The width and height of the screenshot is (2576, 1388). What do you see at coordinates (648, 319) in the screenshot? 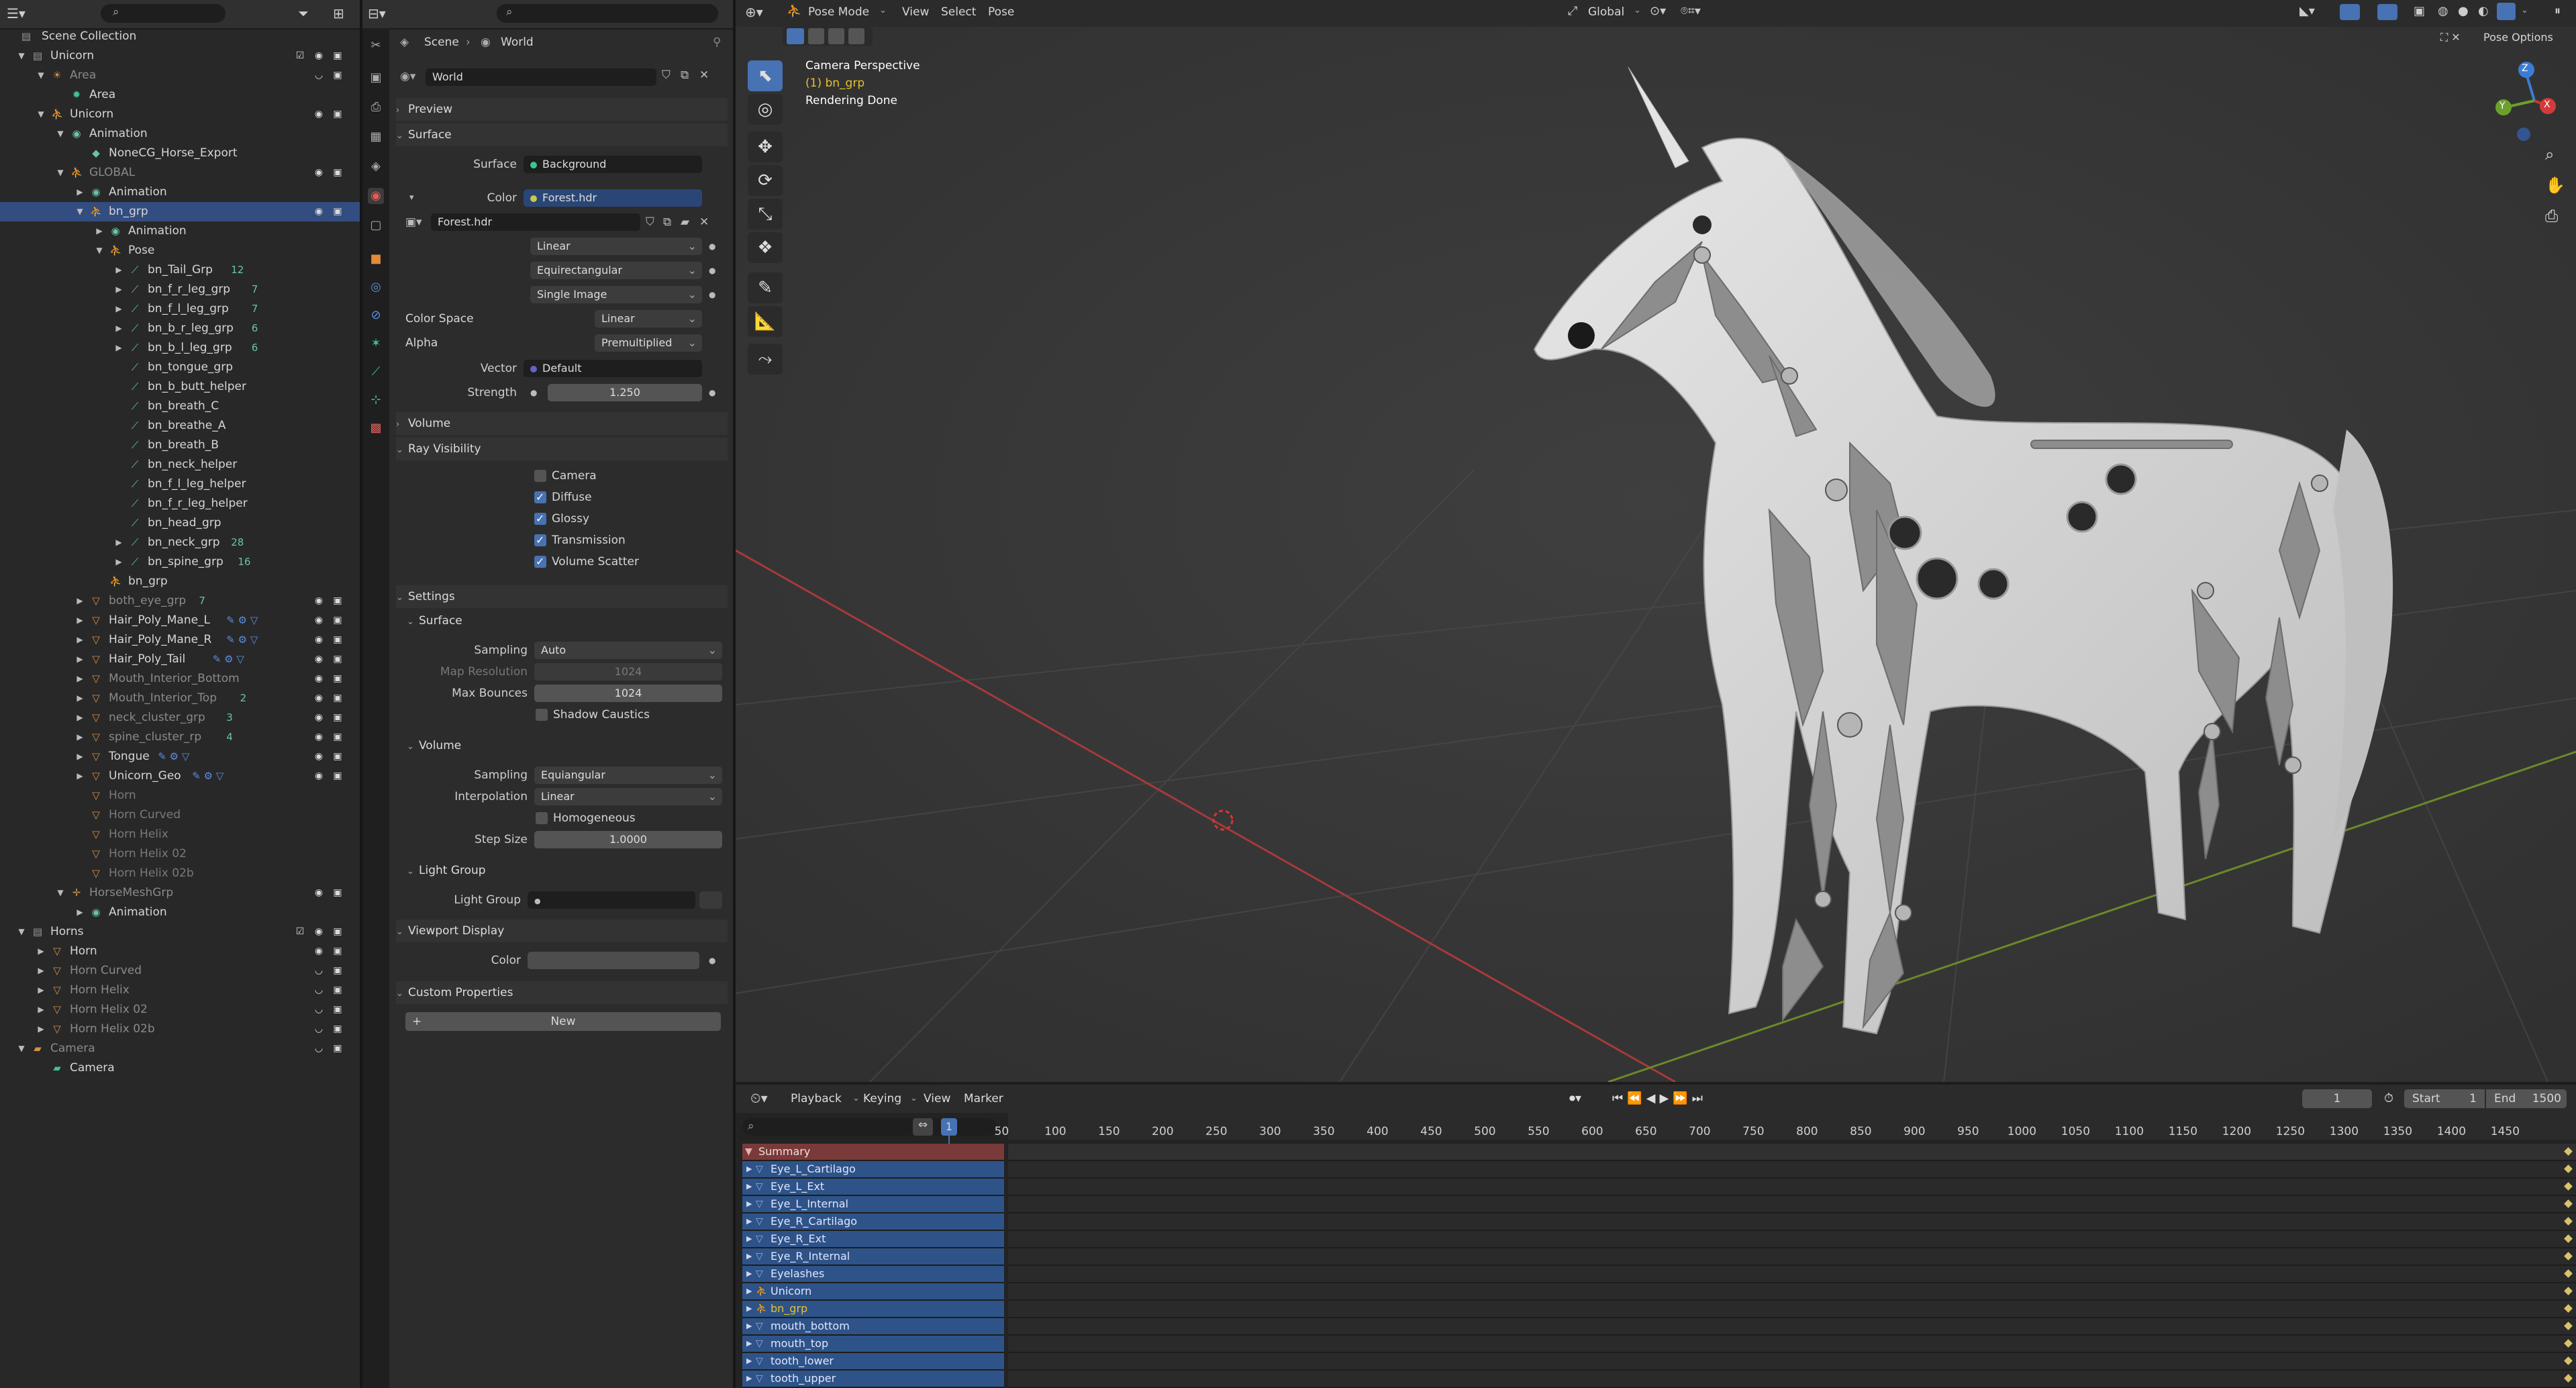
I see `color-space-dropdown: Linear ⌄` at bounding box center [648, 319].